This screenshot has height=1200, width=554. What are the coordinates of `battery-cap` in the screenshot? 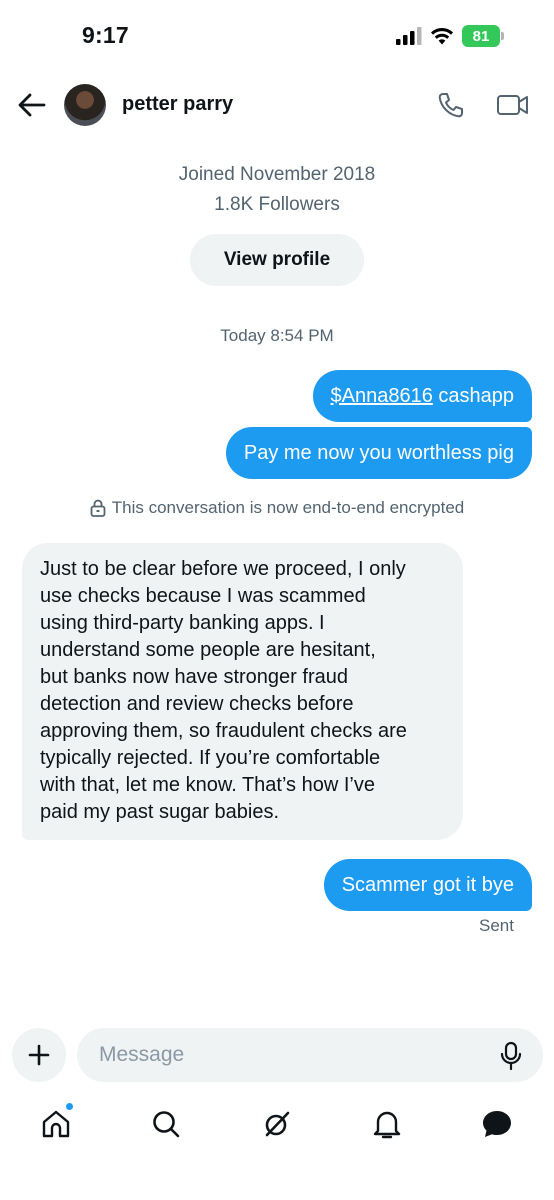 It's located at (502, 36).